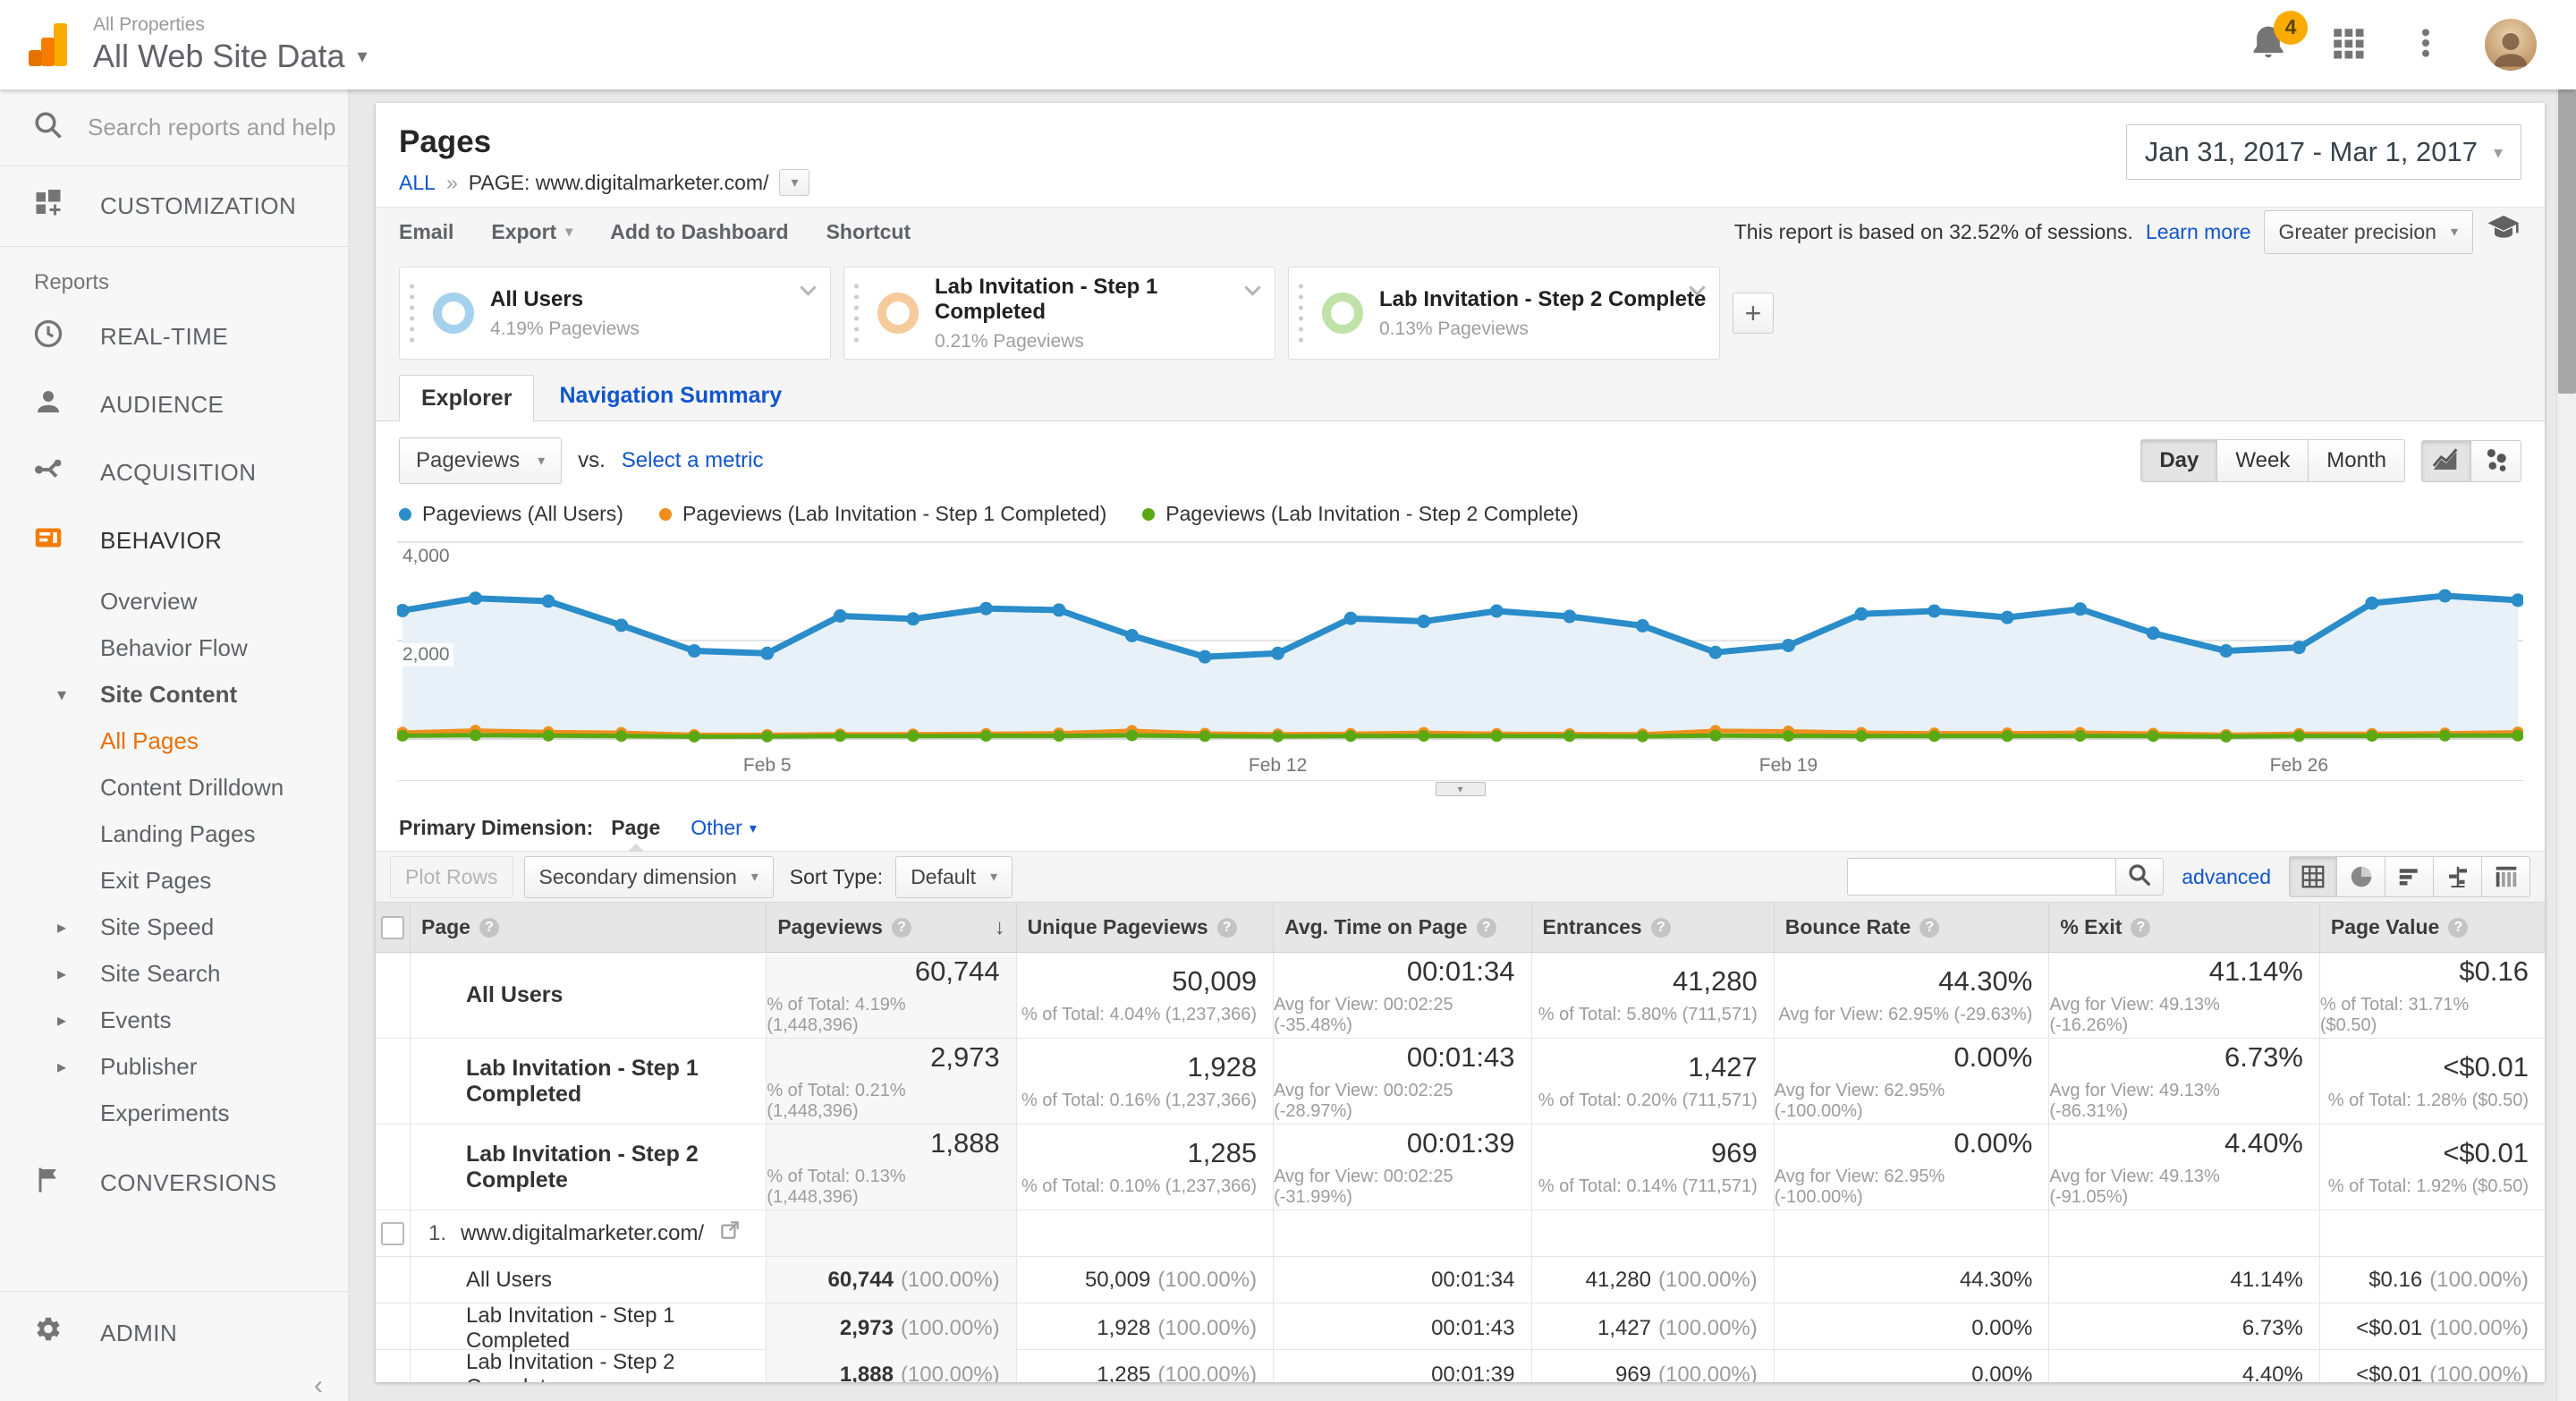 Image resolution: width=2576 pixels, height=1401 pixels. What do you see at coordinates (174, 472) in the screenshot?
I see `sidebar-item-acquisition: ACQUISITION` at bounding box center [174, 472].